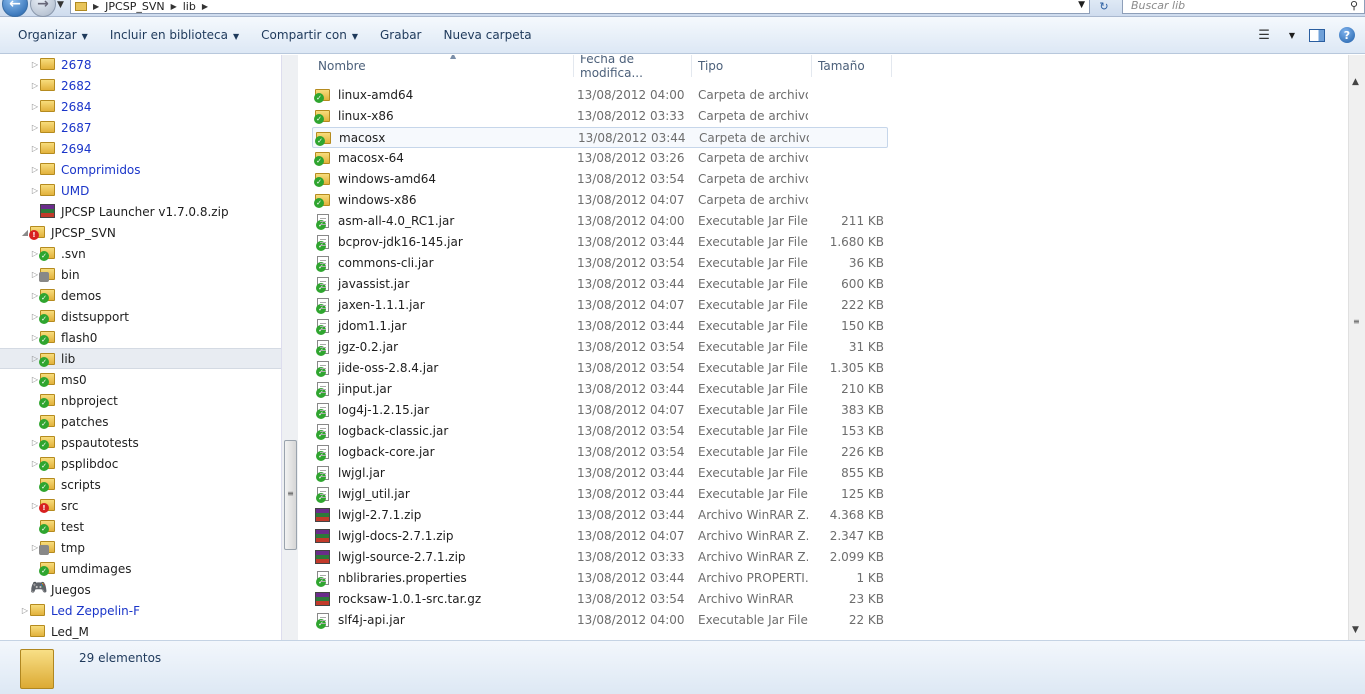 This screenshot has width=1365, height=694. What do you see at coordinates (140, 106) in the screenshot?
I see `tree-item: ▷ 2684` at bounding box center [140, 106].